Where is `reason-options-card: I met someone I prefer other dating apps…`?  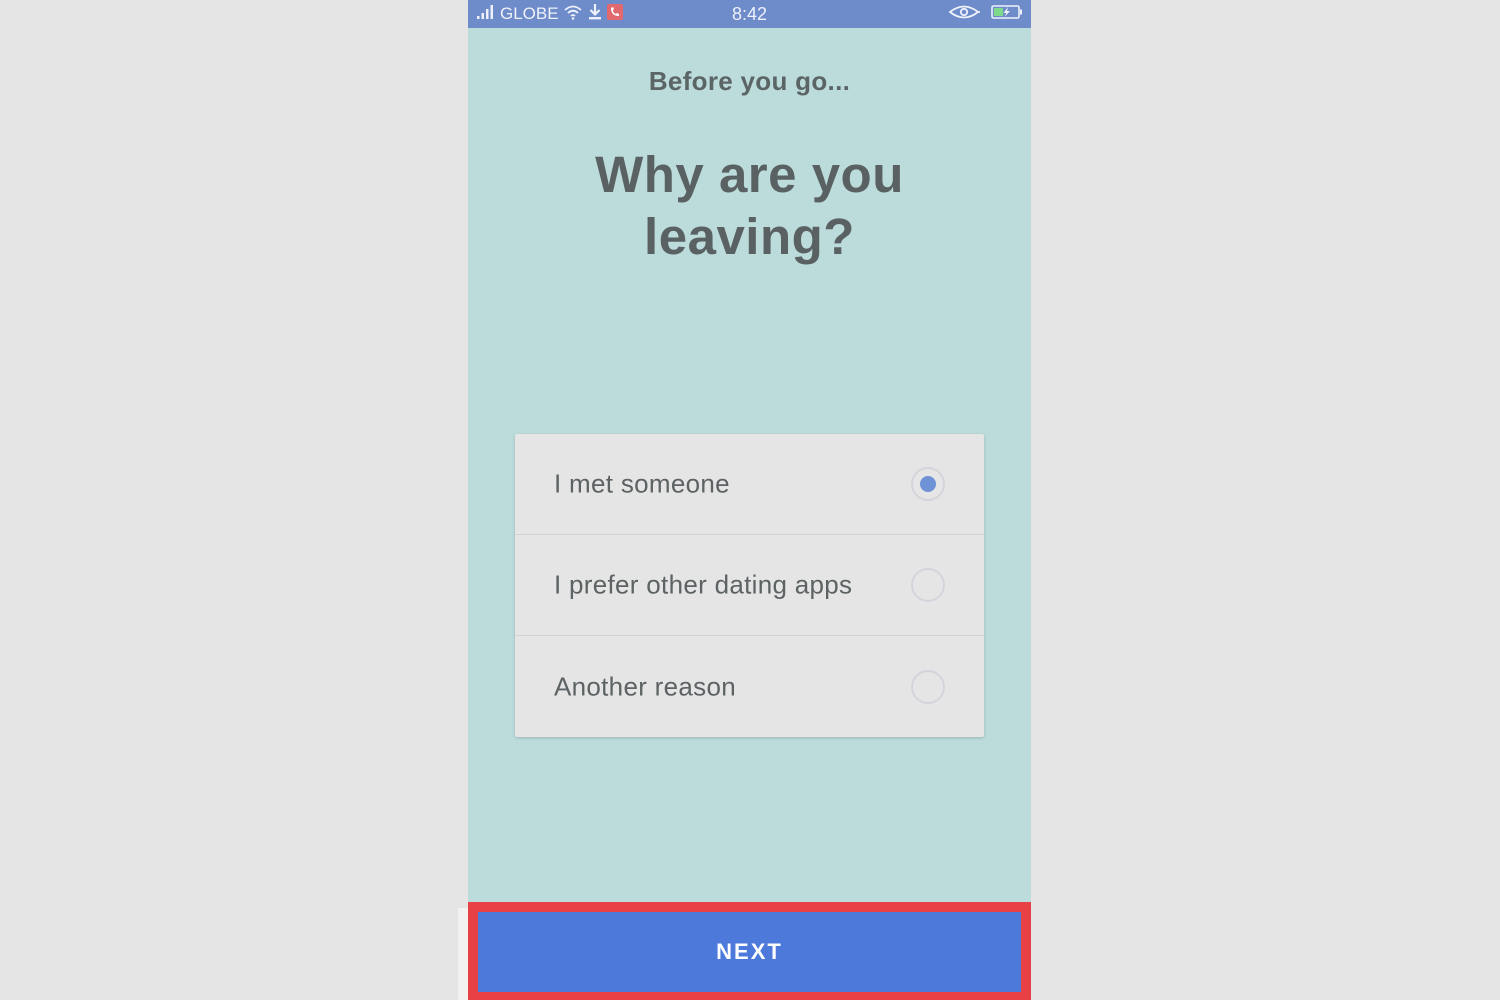
reason-options-card: I met someone I prefer other dating apps… is located at coordinates (749, 585).